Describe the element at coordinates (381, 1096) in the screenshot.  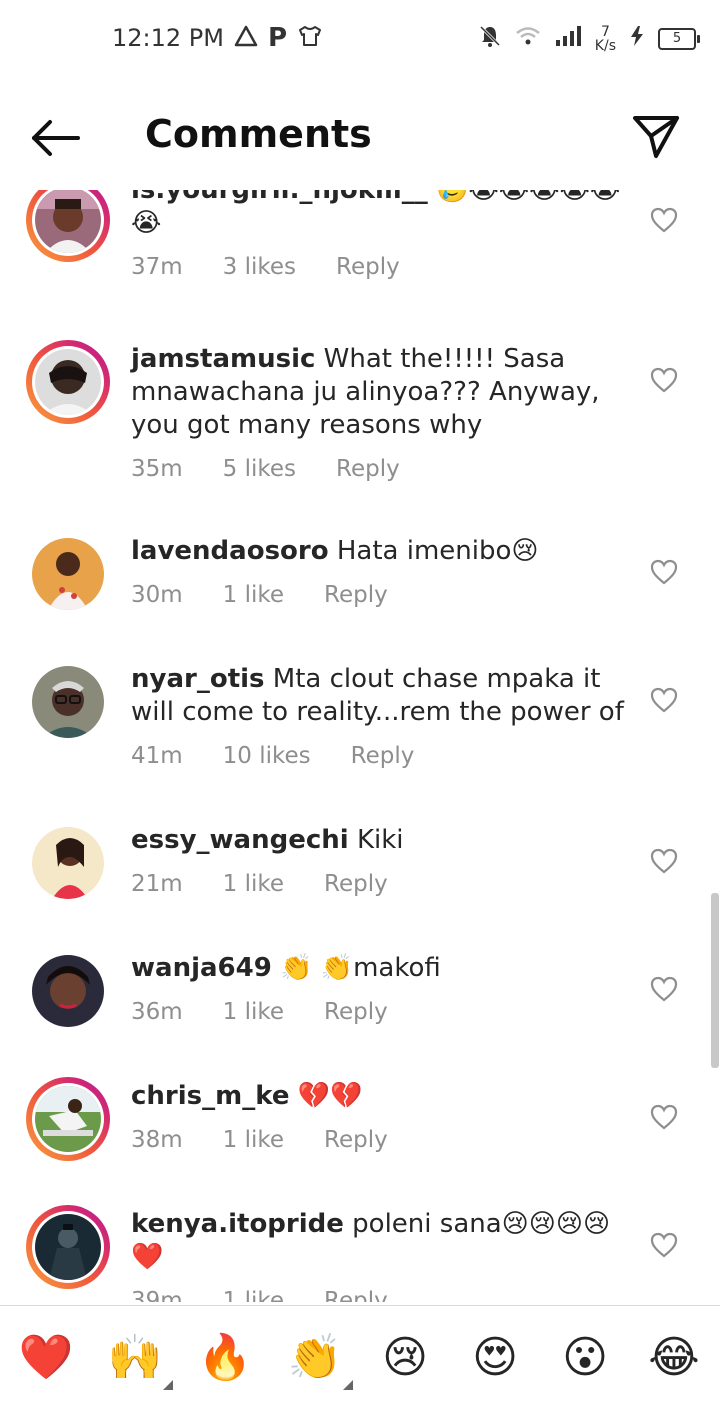
I see `comment-text: chris_m_ke 💔💔` at that location.